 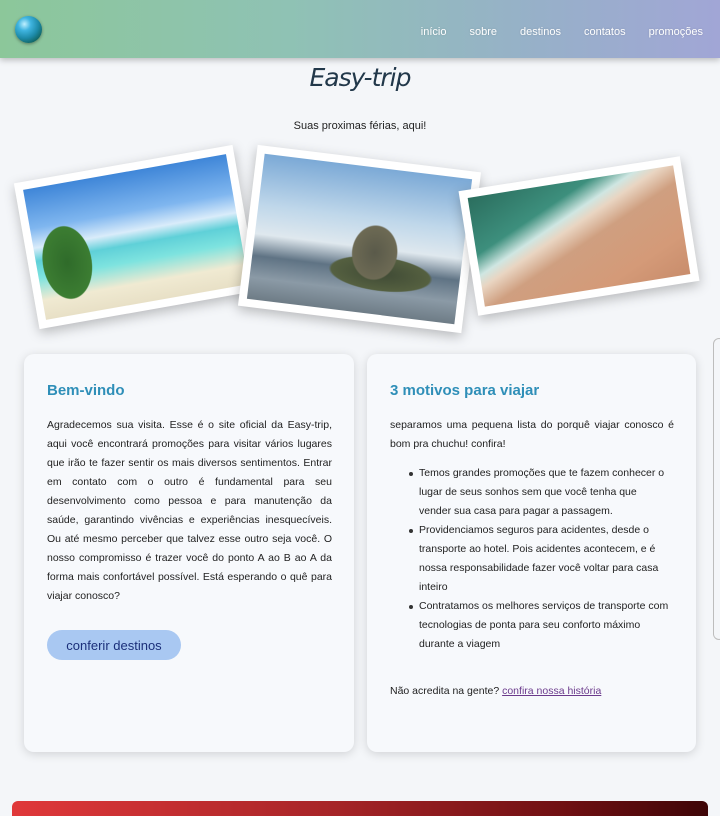 I want to click on tropical-beach-image, so click(x=136, y=237).